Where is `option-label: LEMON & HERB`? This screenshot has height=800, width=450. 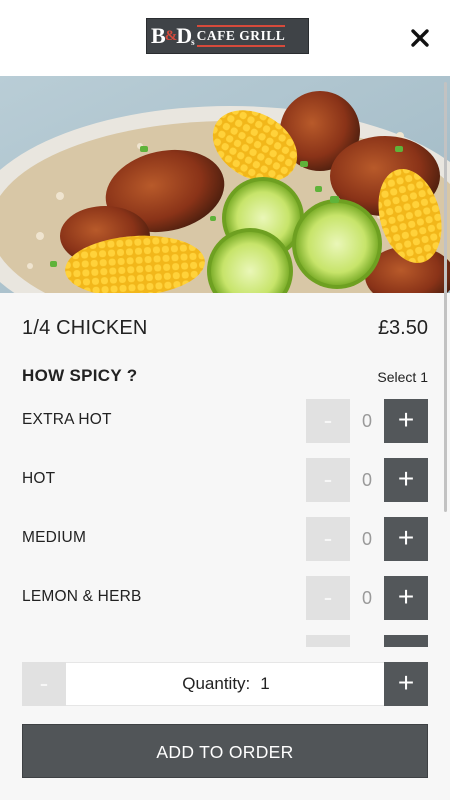
option-label: LEMON & HERB is located at coordinates (82, 596).